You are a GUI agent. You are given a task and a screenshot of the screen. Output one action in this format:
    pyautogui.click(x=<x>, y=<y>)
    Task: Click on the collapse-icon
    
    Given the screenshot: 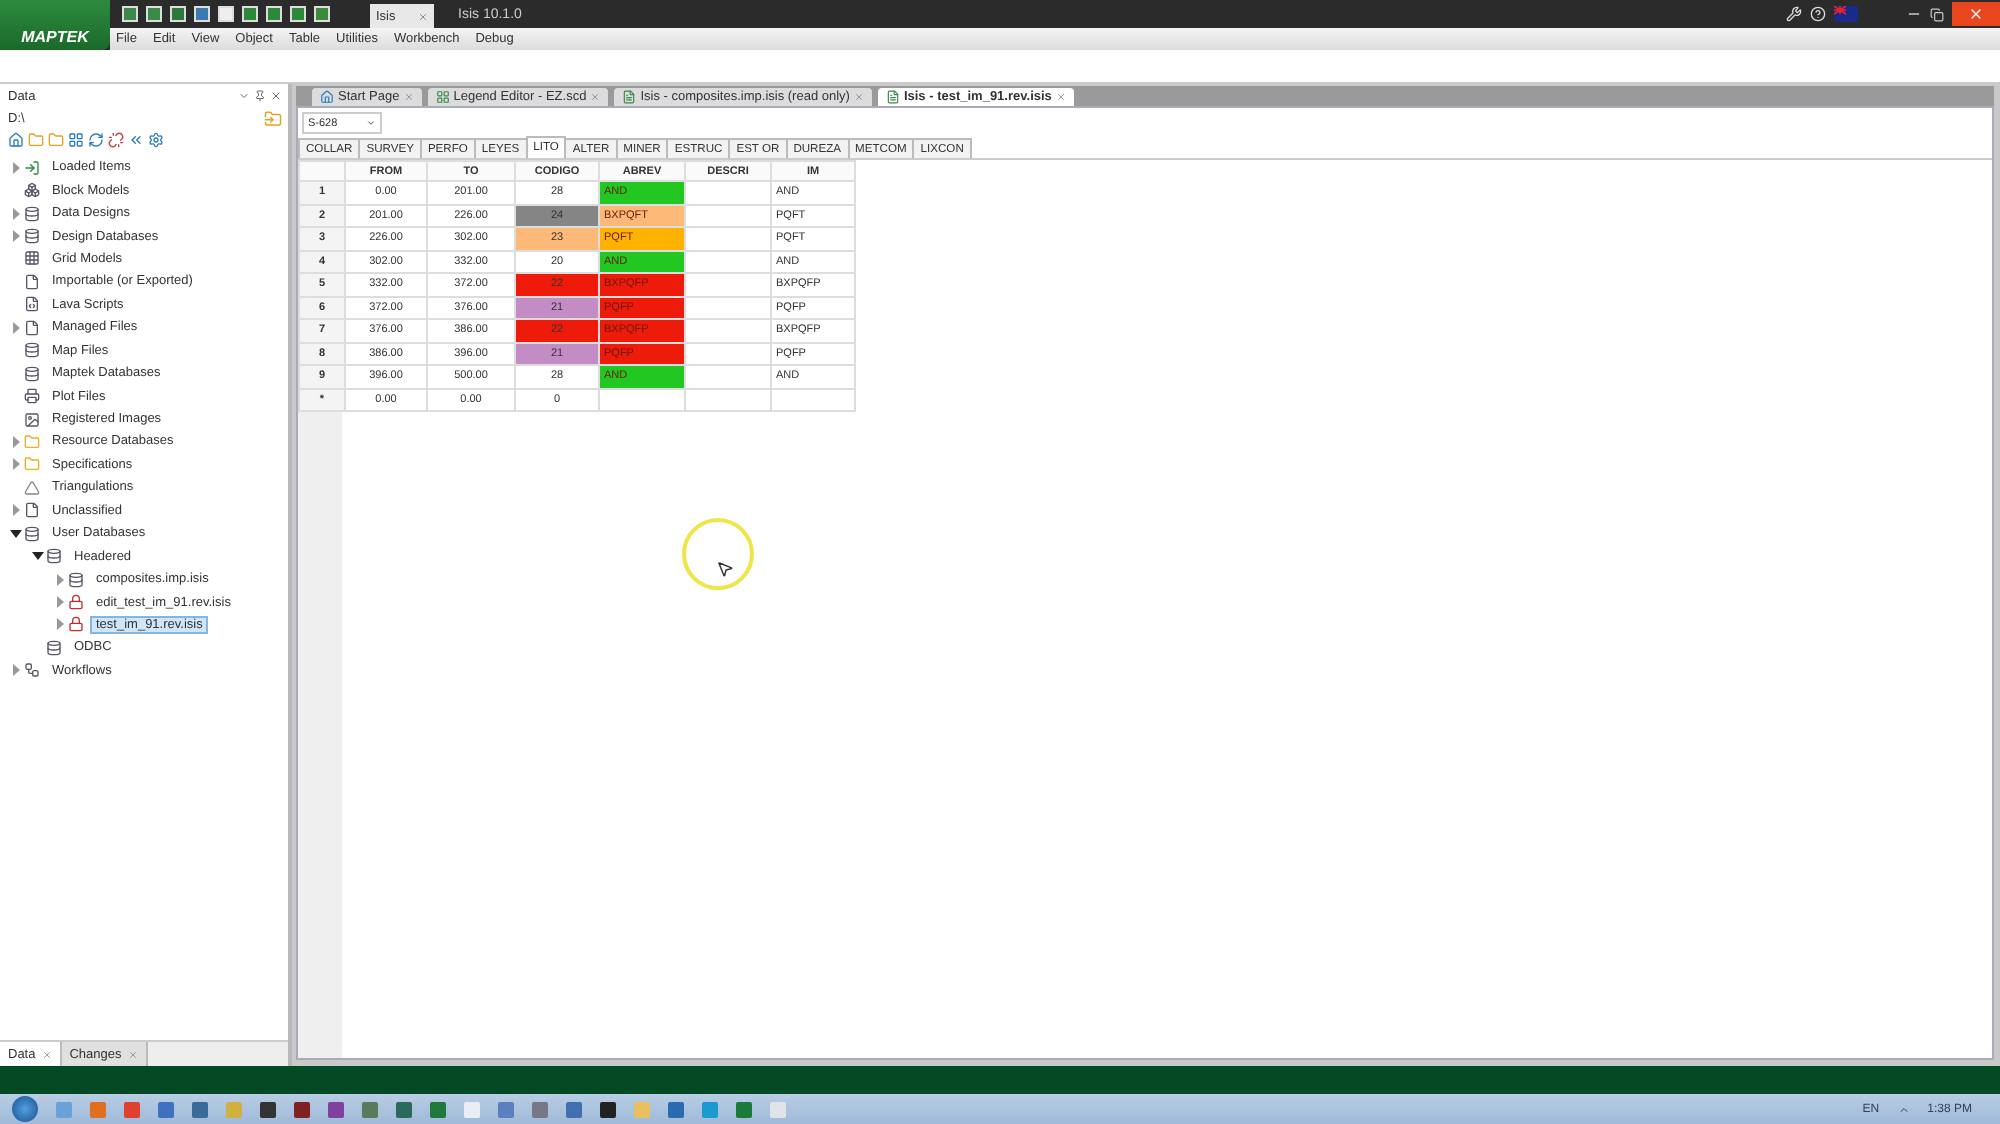 What is the action you would take?
    pyautogui.click(x=136, y=140)
    